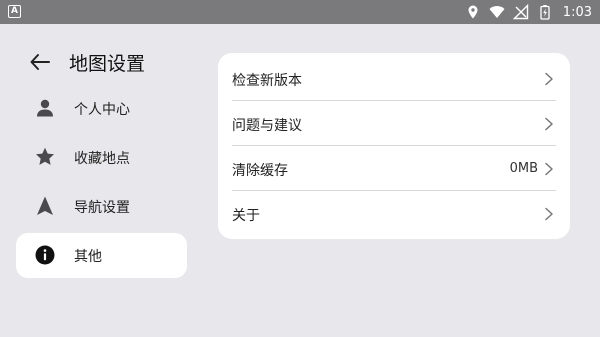 The width and height of the screenshot is (600, 337). What do you see at coordinates (523, 168) in the screenshot?
I see `cache-size-value: 0MB` at bounding box center [523, 168].